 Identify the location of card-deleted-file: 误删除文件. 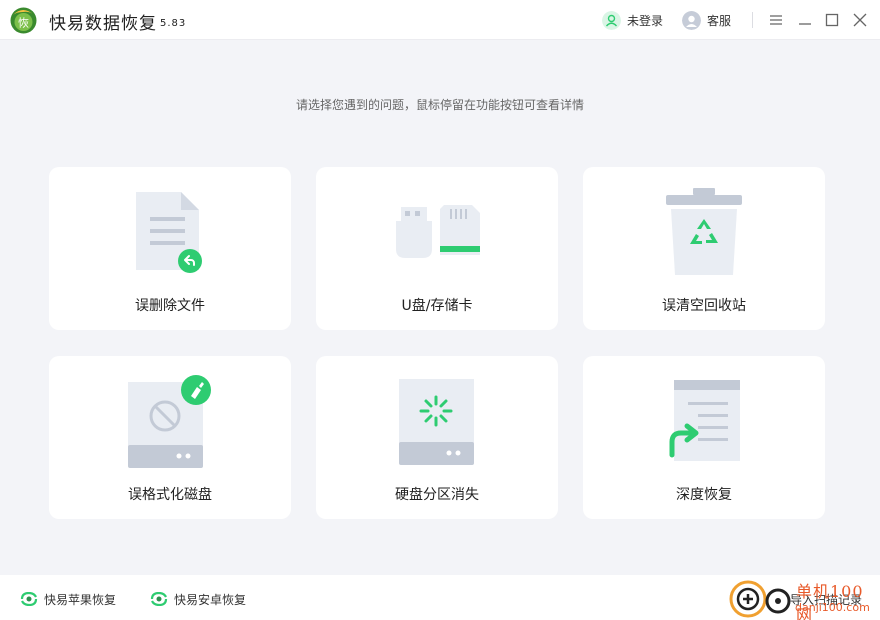
(170, 248).